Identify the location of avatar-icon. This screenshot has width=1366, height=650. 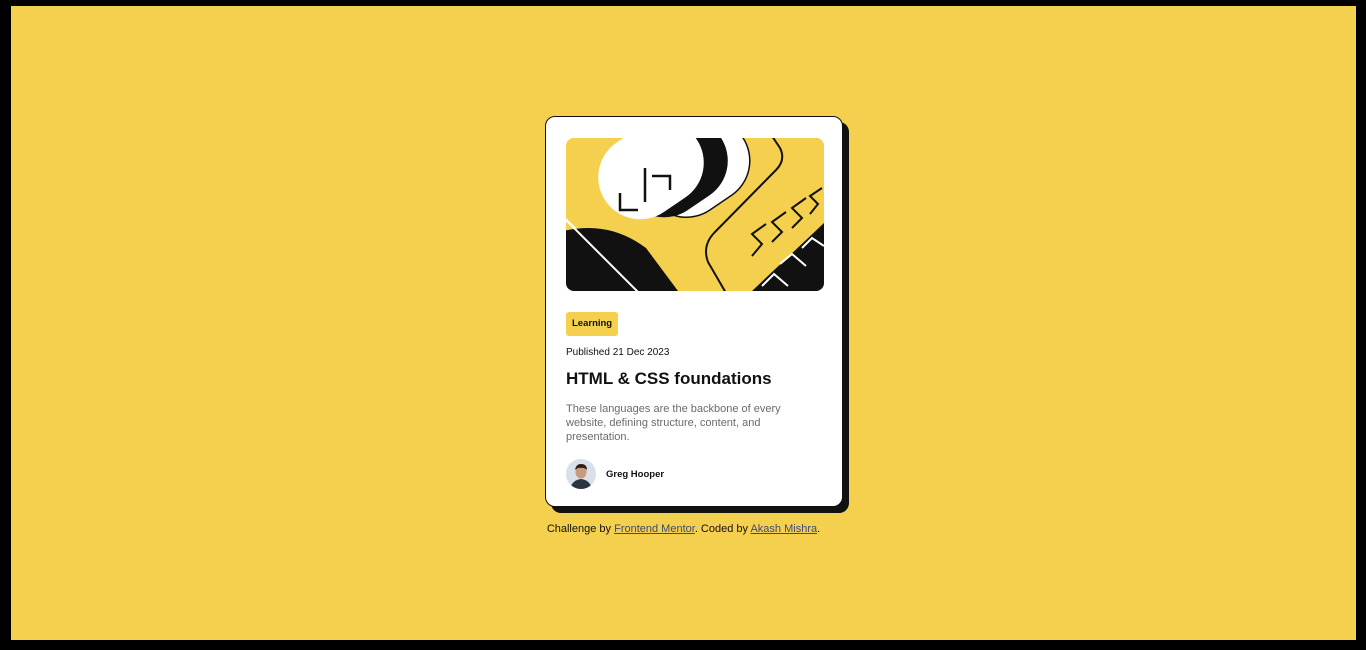
(581, 474).